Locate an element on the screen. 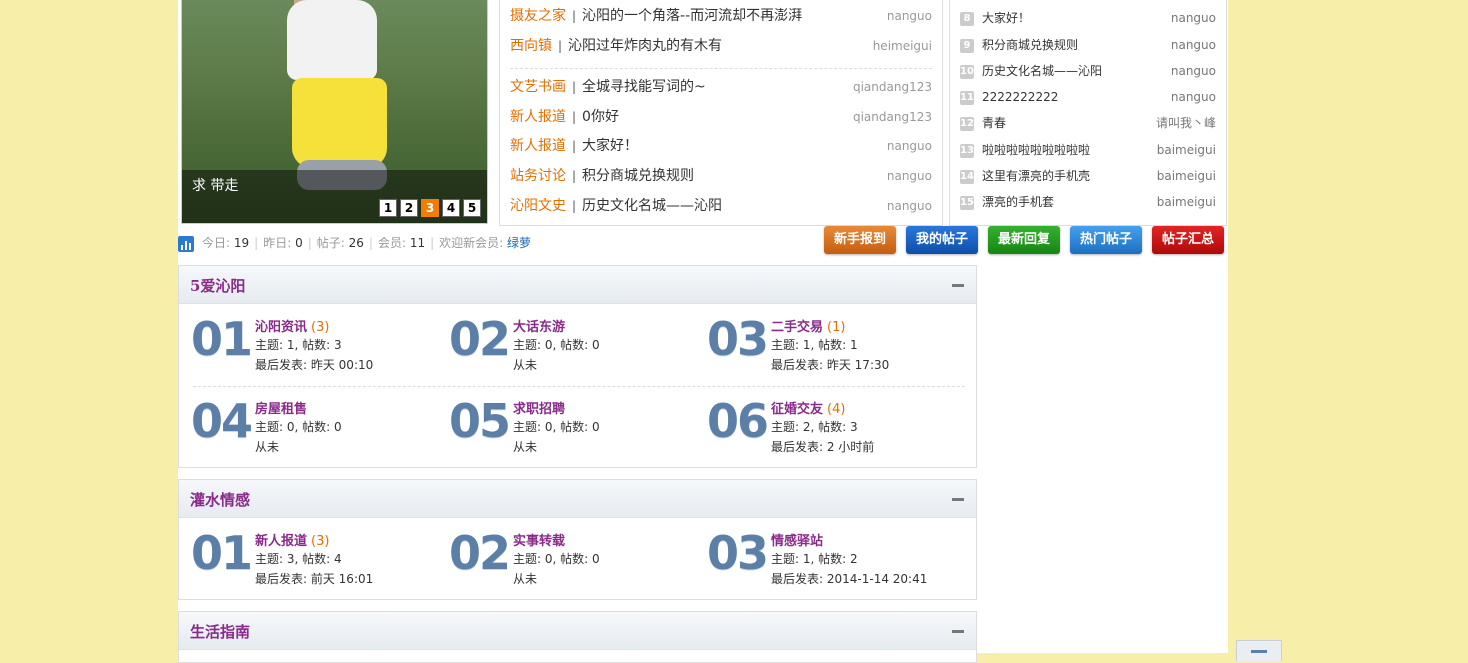  rank-title-link: 啦啦啦啦啦啦啦啦啦 is located at coordinates (1036, 150).